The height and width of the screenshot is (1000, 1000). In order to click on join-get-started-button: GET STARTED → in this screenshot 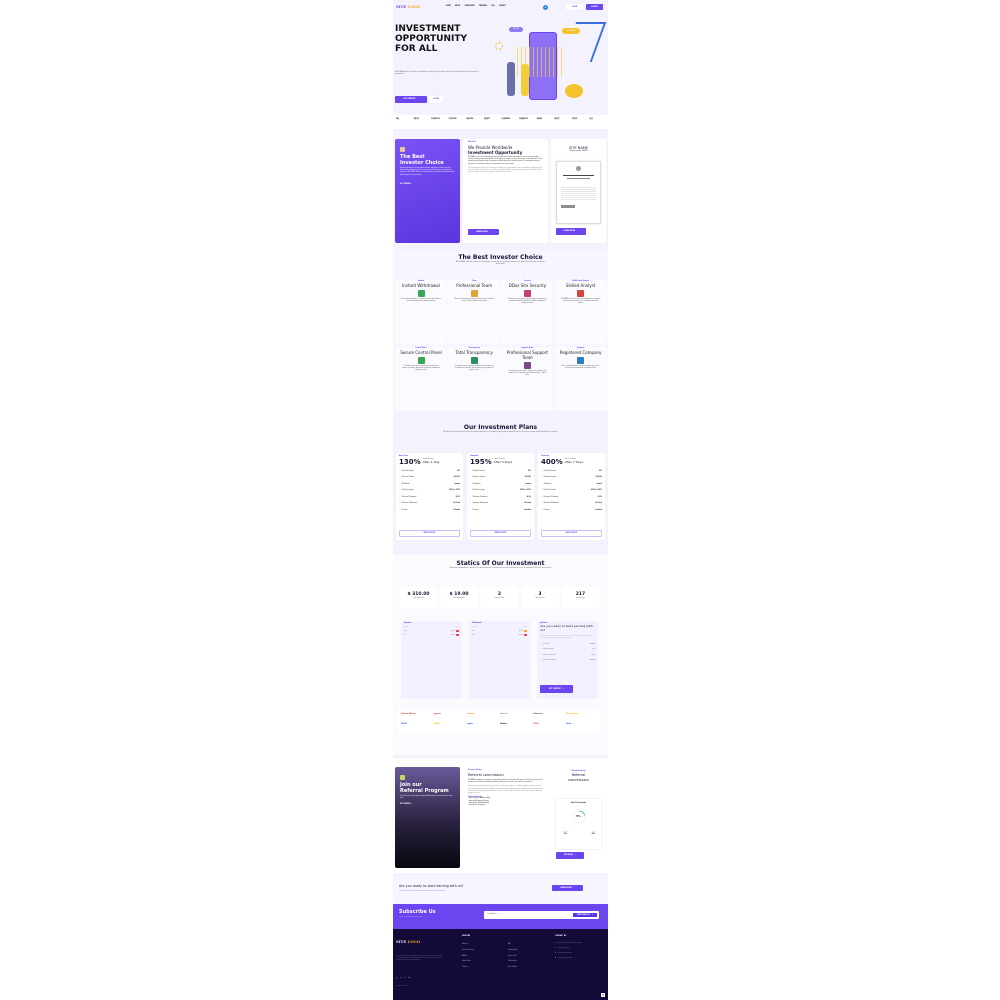, I will do `click(556, 689)`.